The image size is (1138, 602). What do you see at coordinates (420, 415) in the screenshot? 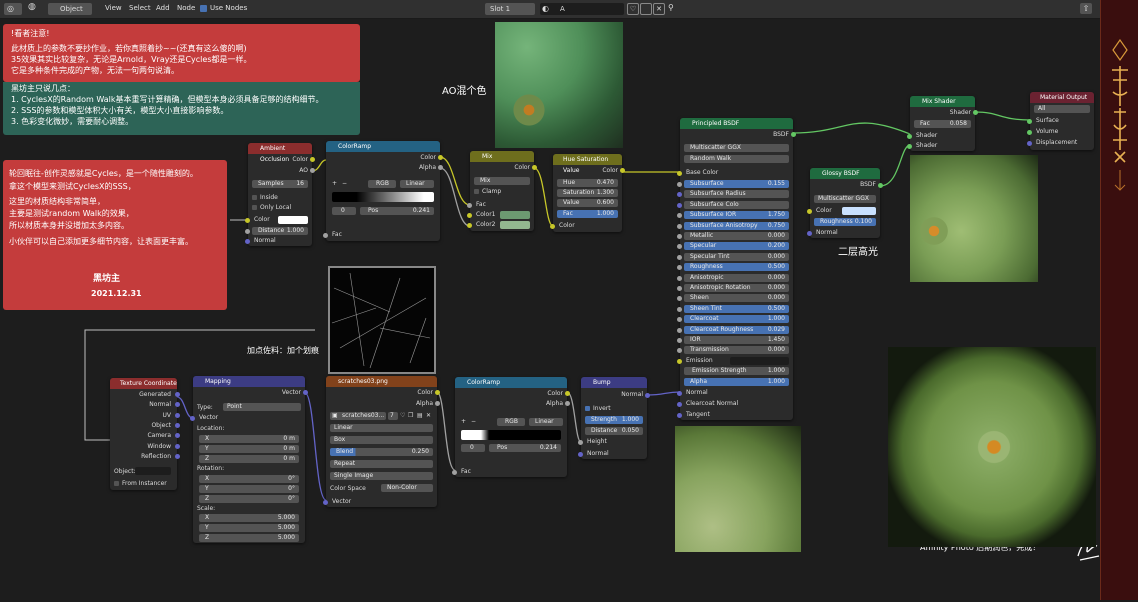
I see `open-folder-icon: ▤` at bounding box center [420, 415].